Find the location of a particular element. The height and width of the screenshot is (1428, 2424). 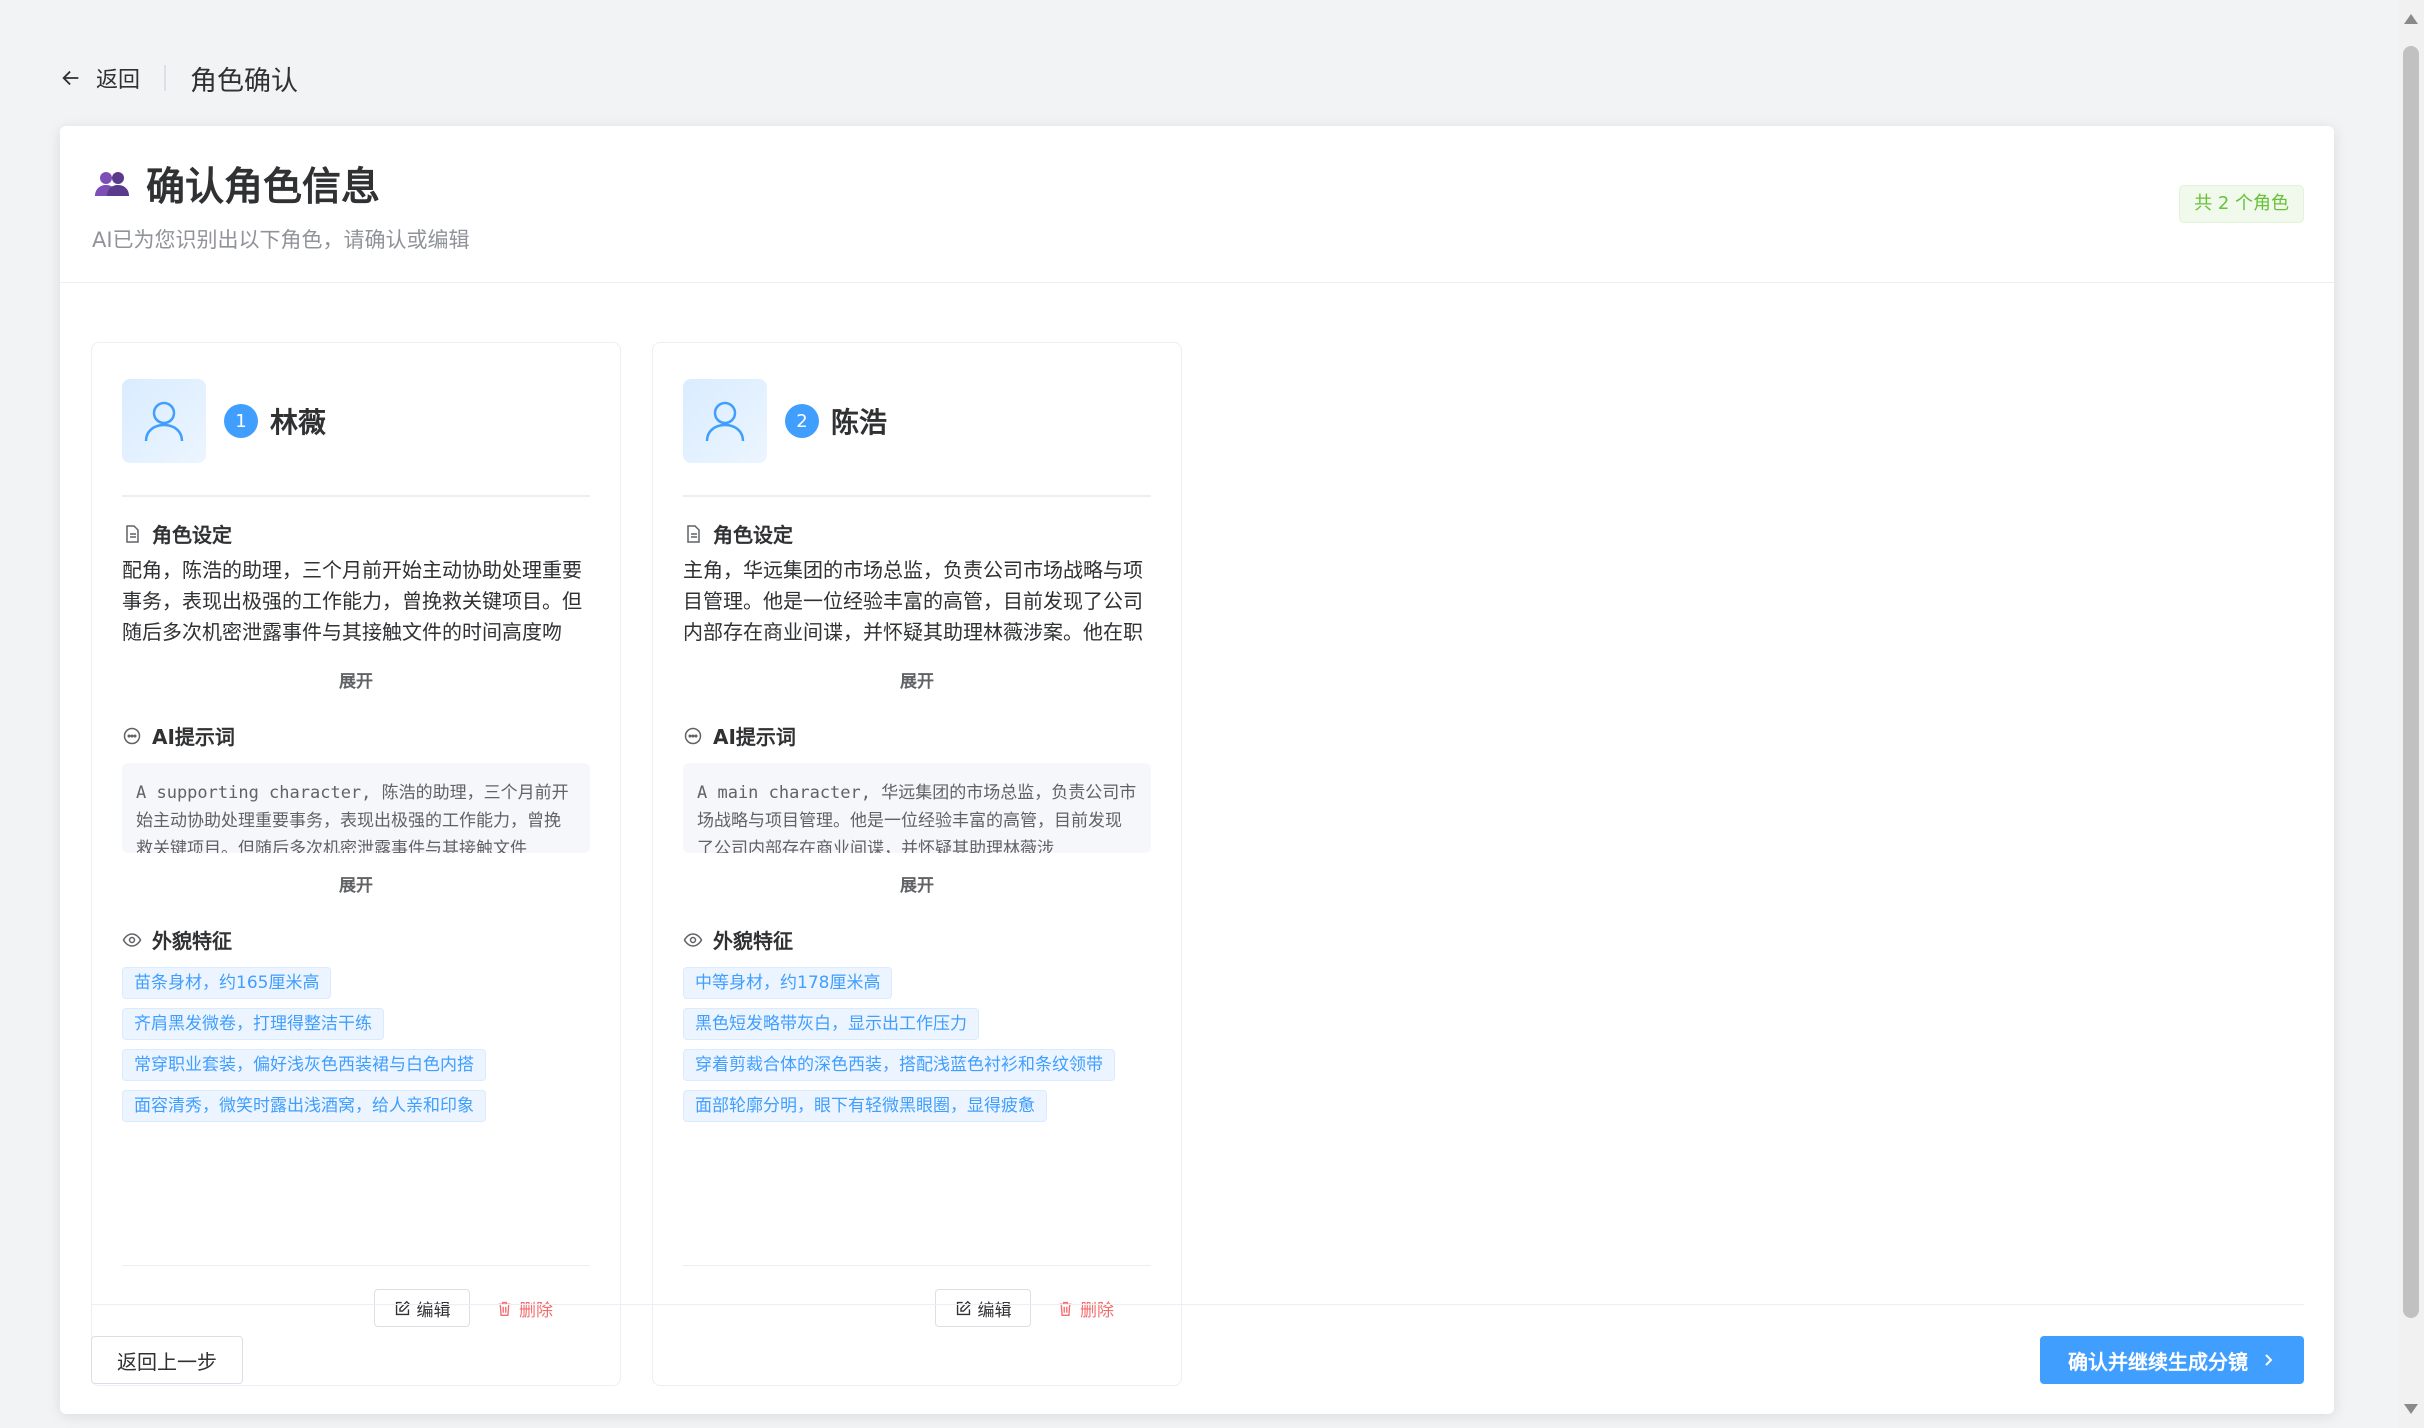

character-name: 陈浩 is located at coordinates (859, 422).